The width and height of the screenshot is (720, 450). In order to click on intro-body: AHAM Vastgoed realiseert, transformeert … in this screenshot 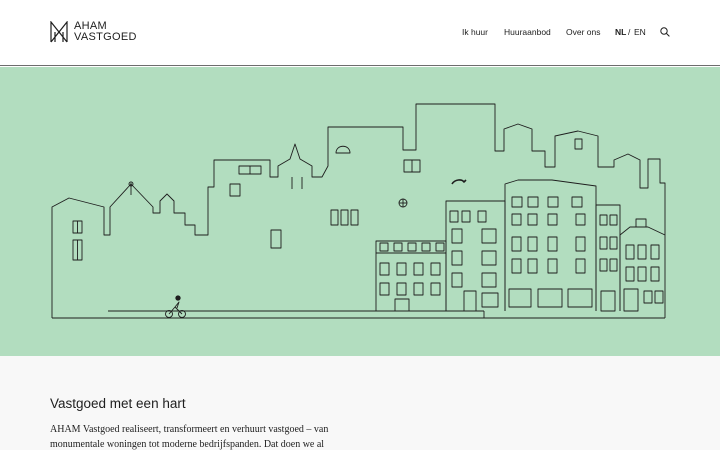, I will do `click(189, 437)`.